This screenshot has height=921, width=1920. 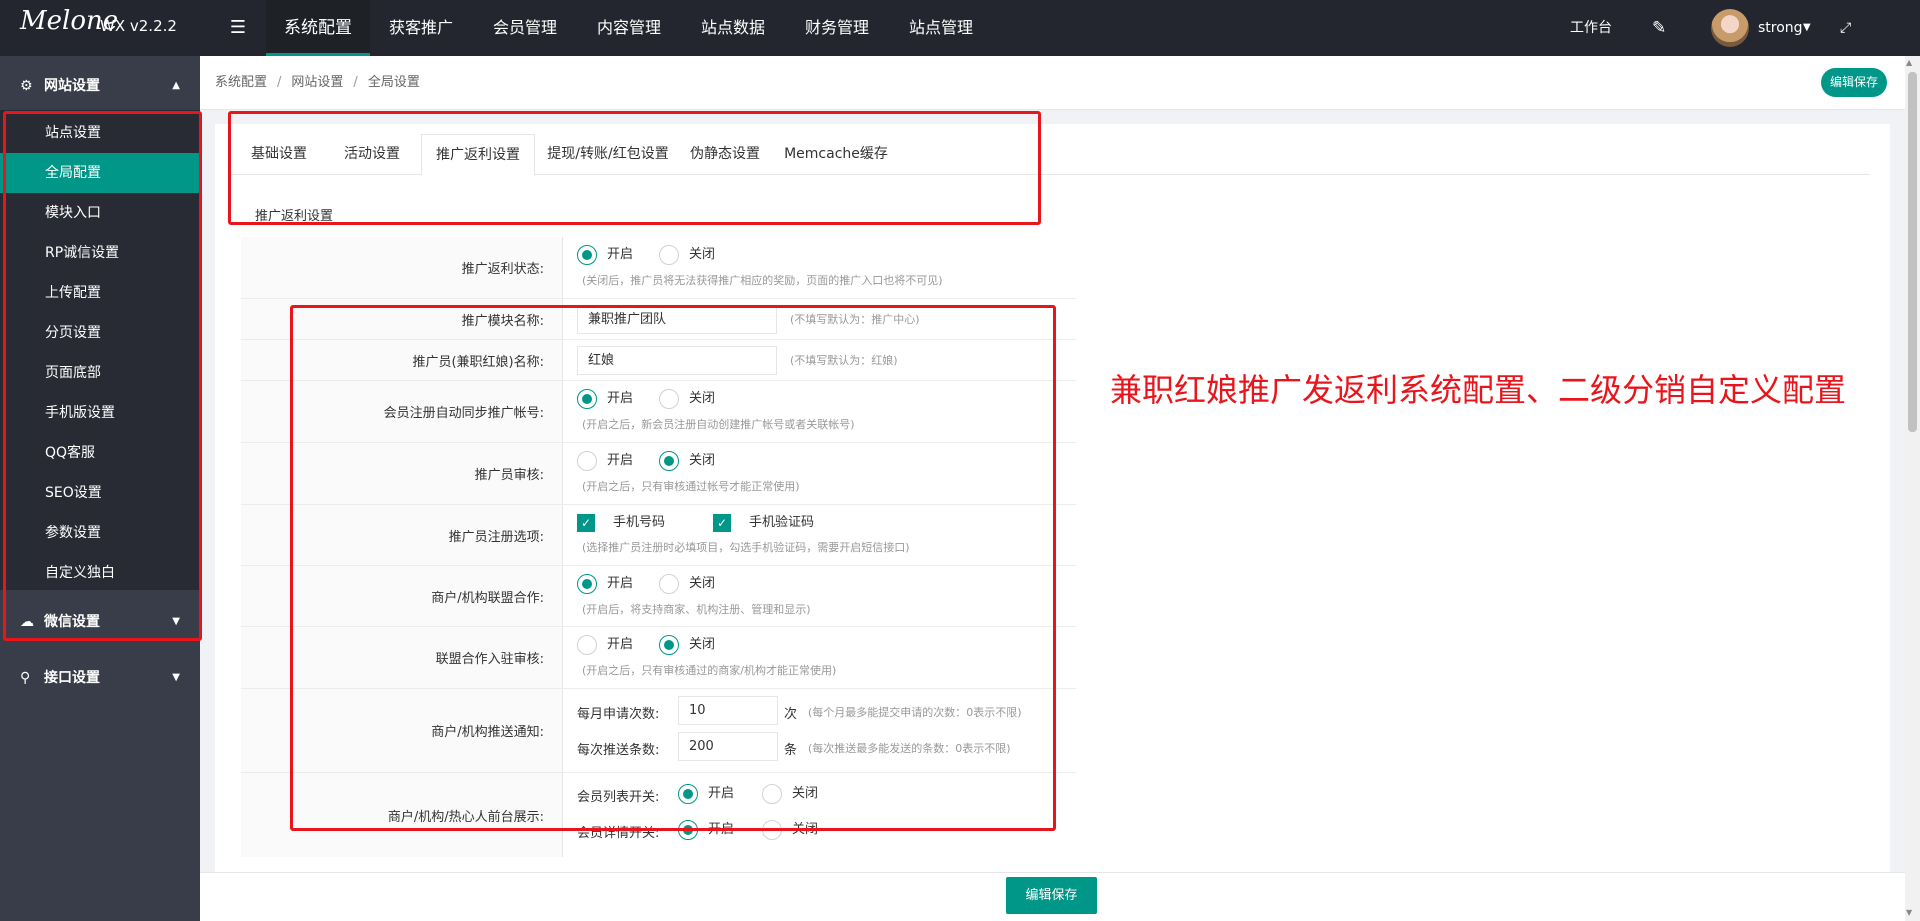 I want to click on sidebar-group-api-settings: ⚲ 接口设置 ▼, so click(x=100, y=678).